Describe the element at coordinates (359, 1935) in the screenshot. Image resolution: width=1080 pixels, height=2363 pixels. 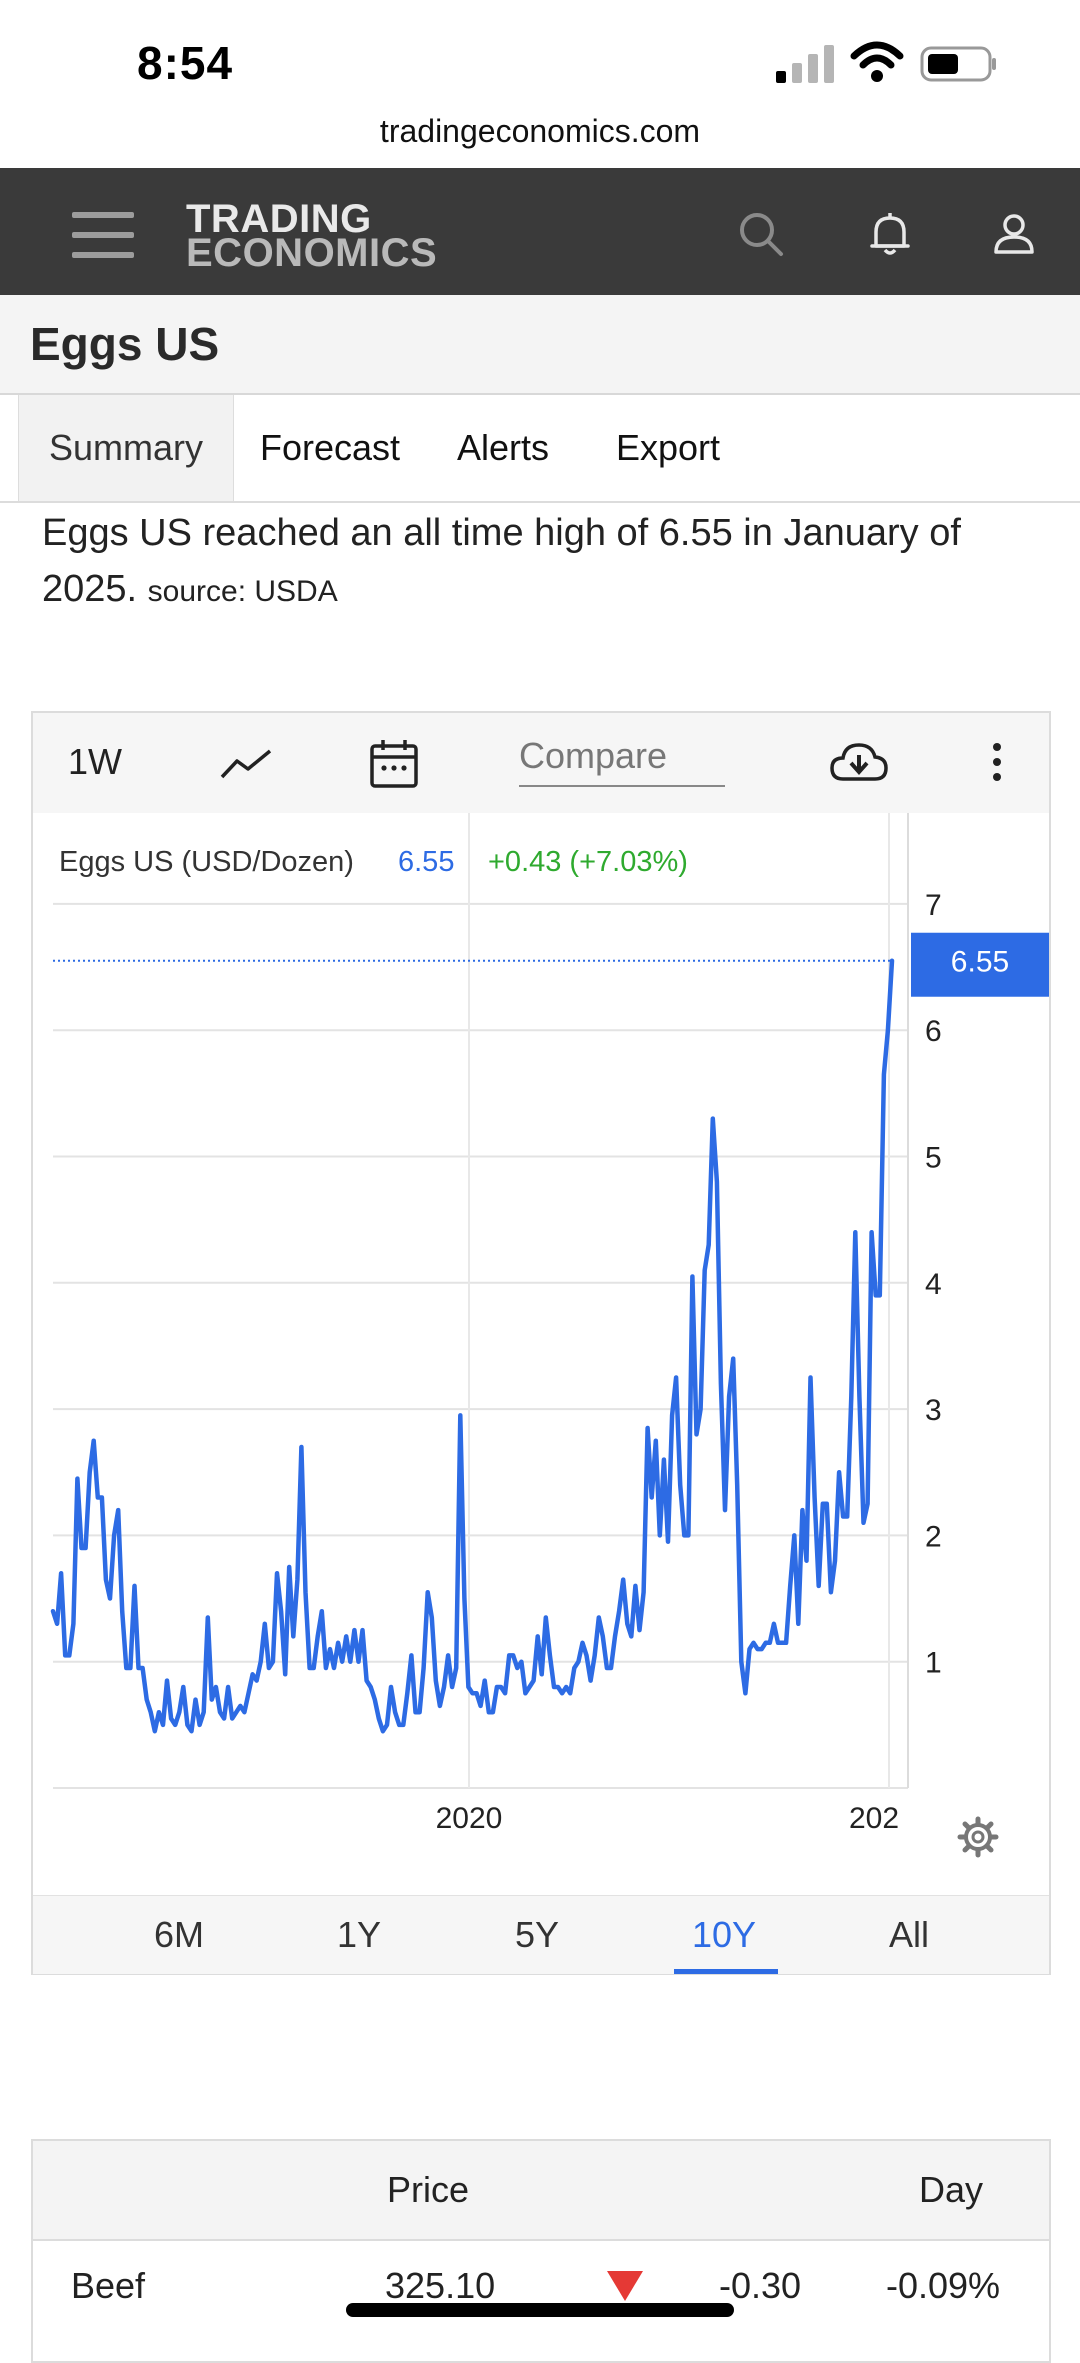
I see `range-1y: 1Y` at that location.